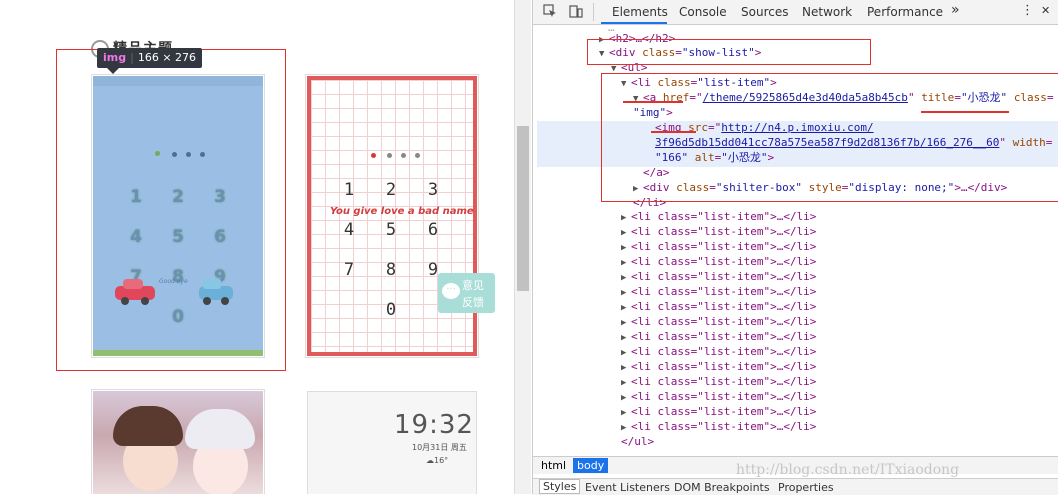 This screenshot has height=495, width=1058. I want to click on tab-console: Console, so click(703, 12).